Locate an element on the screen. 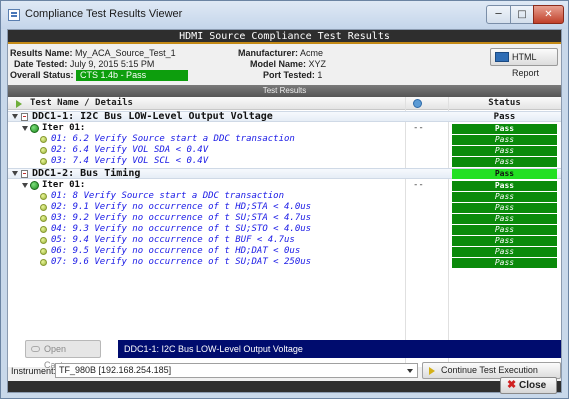 The width and height of the screenshot is (569, 399). time-icon is located at coordinates (417, 103).